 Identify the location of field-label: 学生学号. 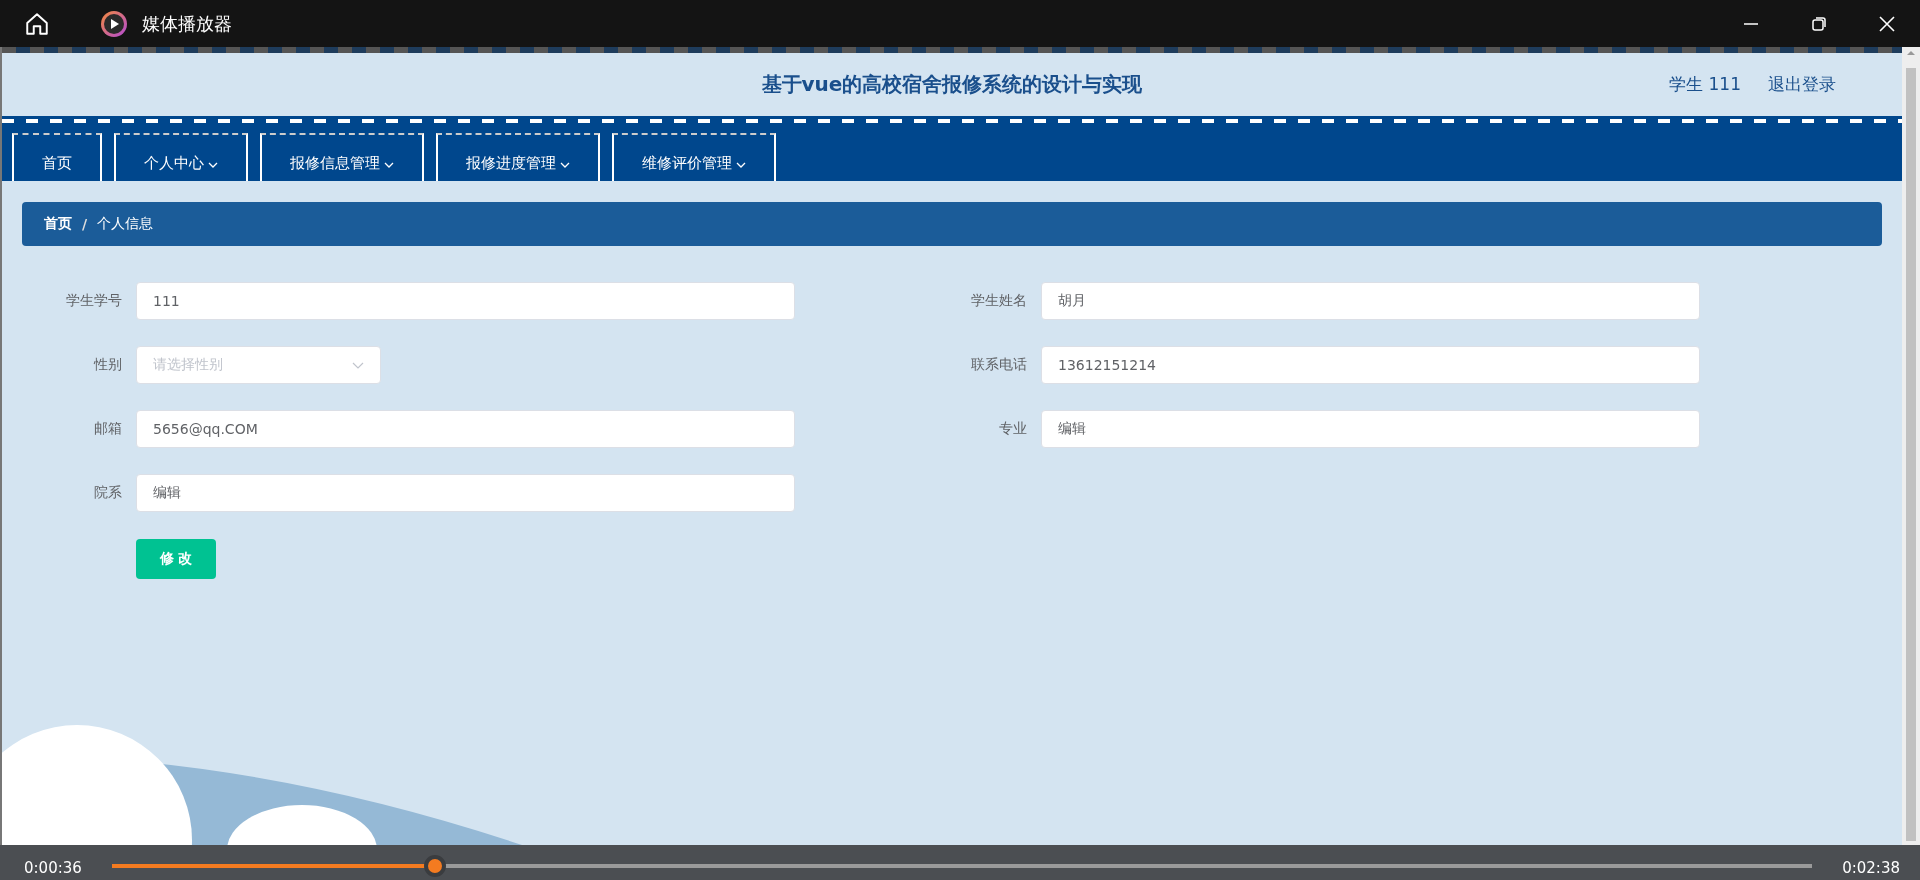
(93, 301).